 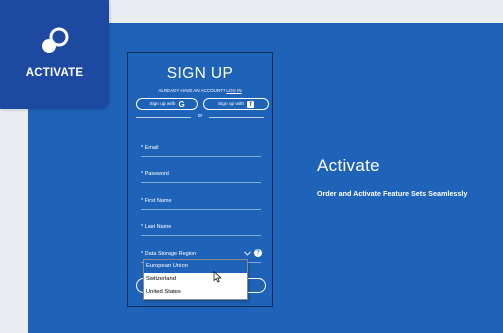 I want to click on have-account-text: ALREADY HAVE AN ACCOUNT?LOG IN, so click(x=200, y=90).